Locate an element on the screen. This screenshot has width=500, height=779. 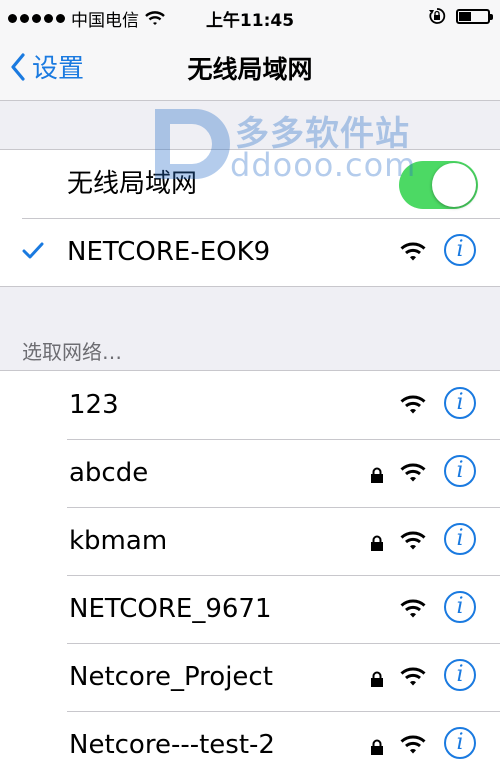
status-right is located at coordinates (460, 16).